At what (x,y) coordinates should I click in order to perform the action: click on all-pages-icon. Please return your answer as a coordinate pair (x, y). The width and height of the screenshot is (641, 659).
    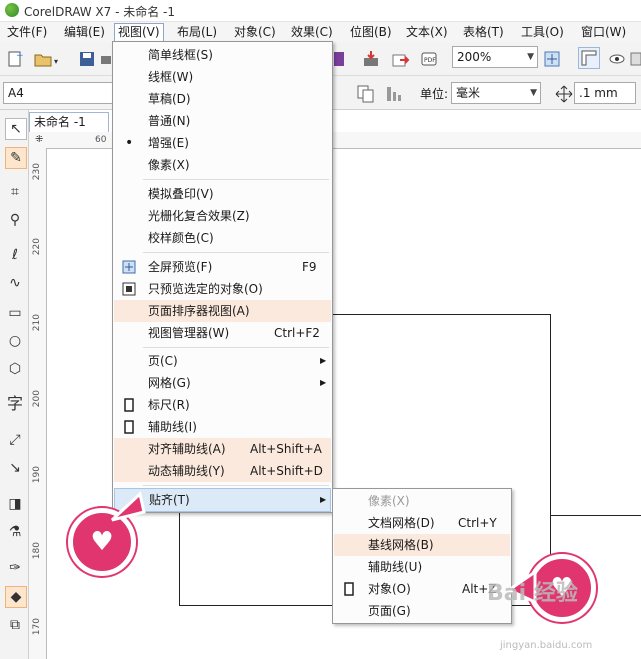
    Looking at the image, I should click on (366, 94).